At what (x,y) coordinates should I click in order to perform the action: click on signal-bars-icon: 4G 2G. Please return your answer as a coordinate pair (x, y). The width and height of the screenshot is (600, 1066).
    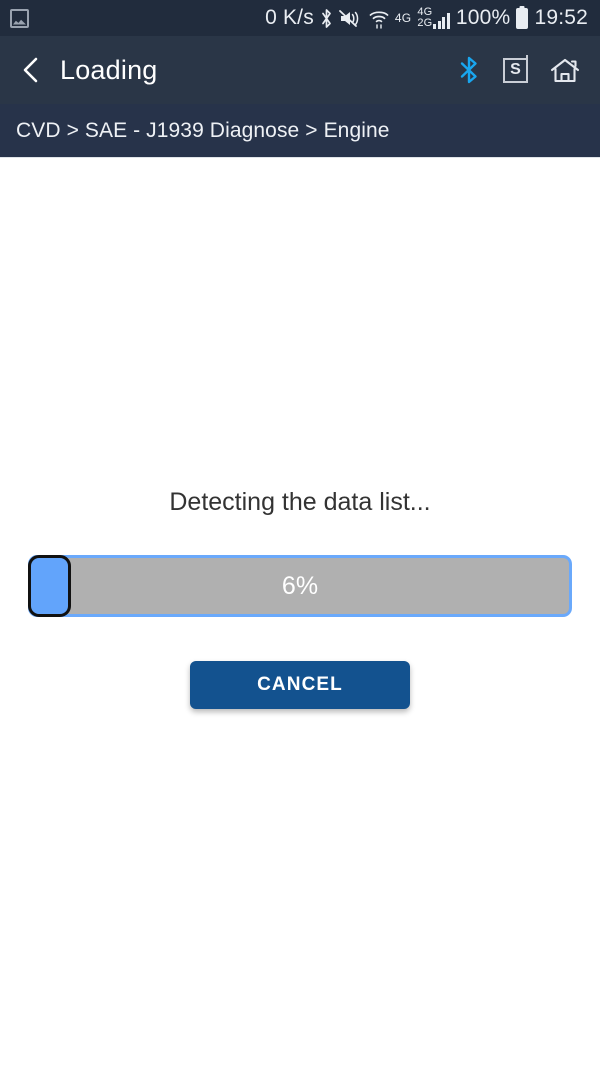
    Looking at the image, I should click on (433, 18).